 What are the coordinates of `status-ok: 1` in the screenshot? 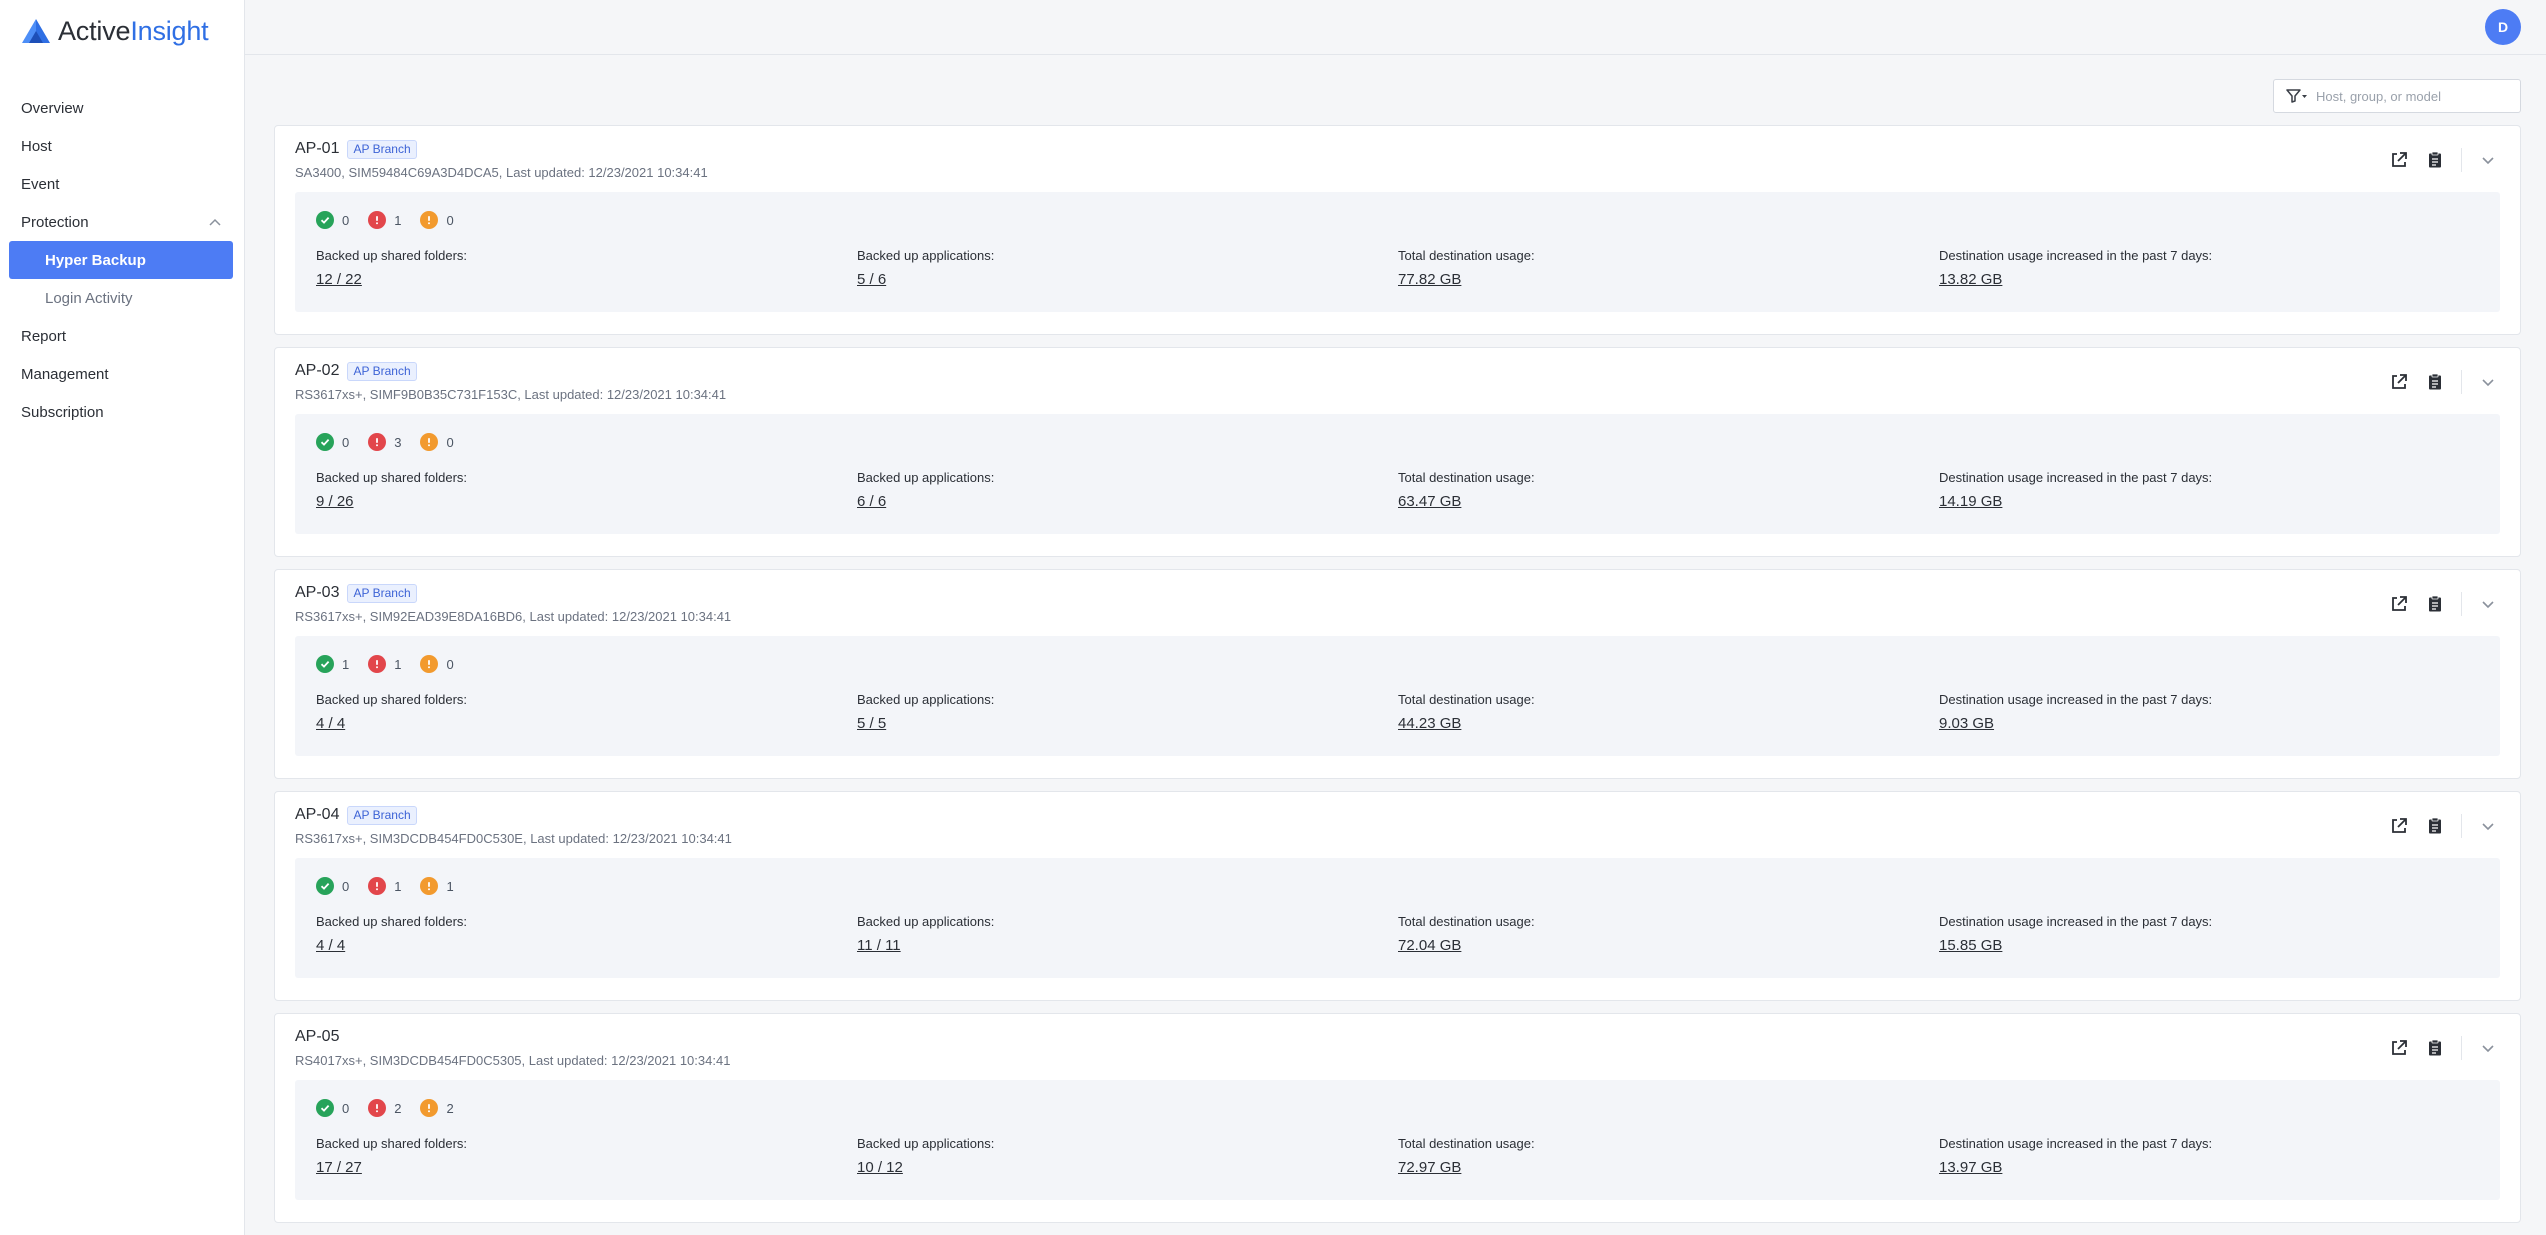 It's located at (332, 664).